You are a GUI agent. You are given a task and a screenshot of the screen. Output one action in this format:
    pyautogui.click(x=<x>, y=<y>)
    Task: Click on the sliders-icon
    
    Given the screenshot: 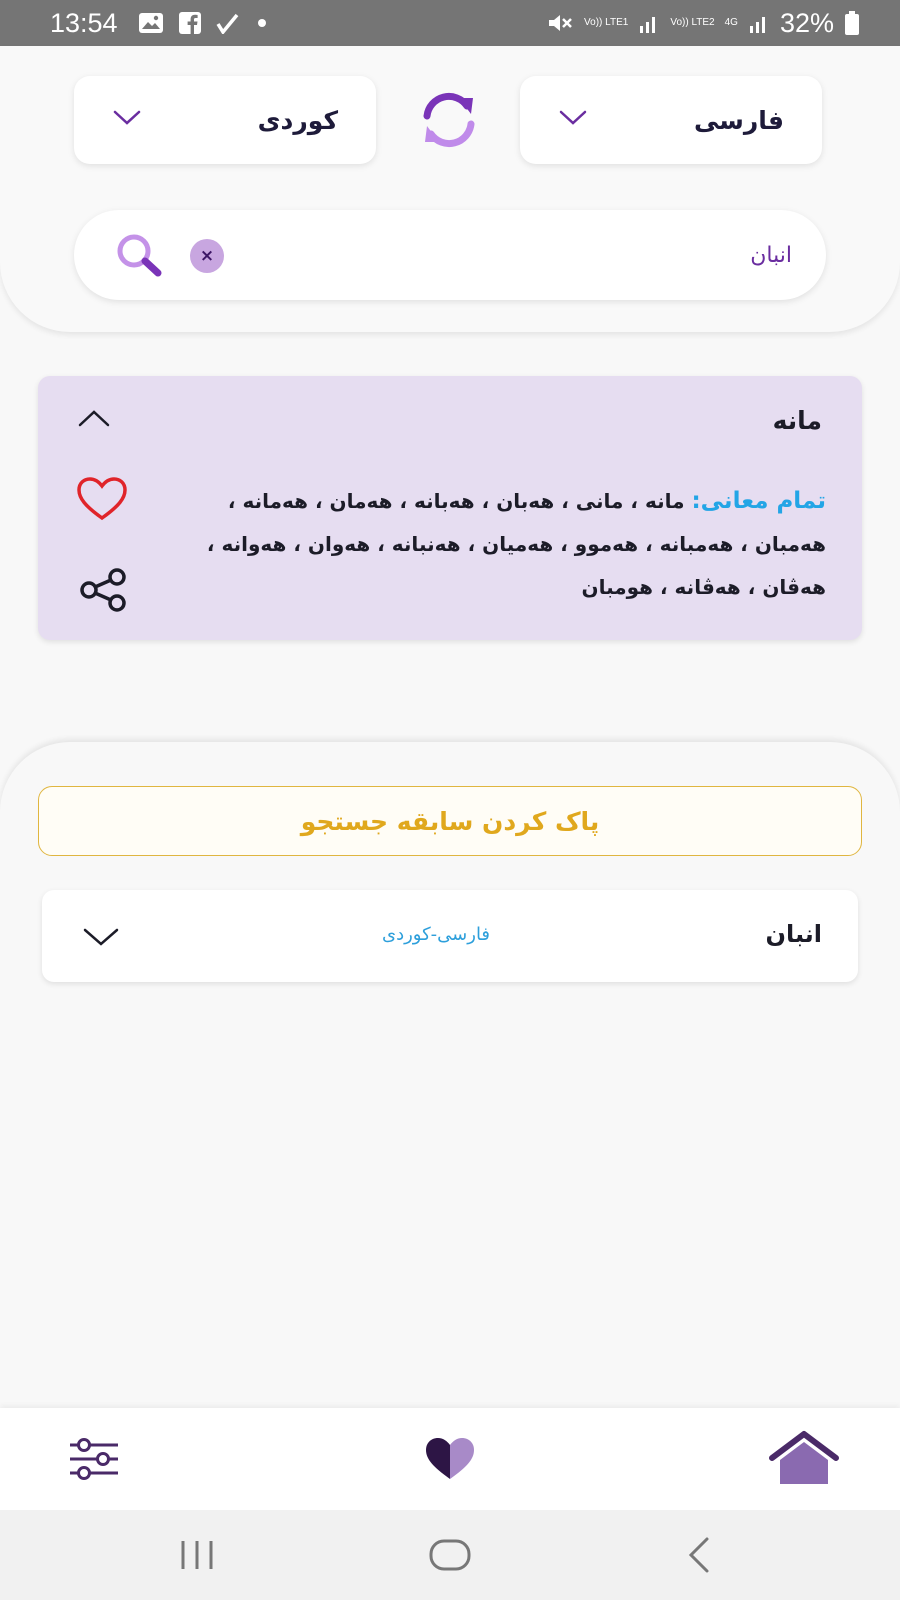 What is the action you would take?
    pyautogui.click(x=94, y=1459)
    